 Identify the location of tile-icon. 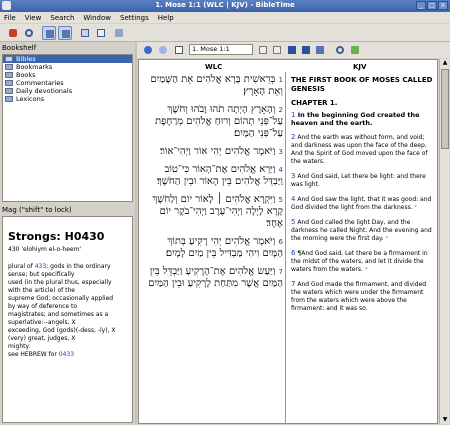
(85, 33).